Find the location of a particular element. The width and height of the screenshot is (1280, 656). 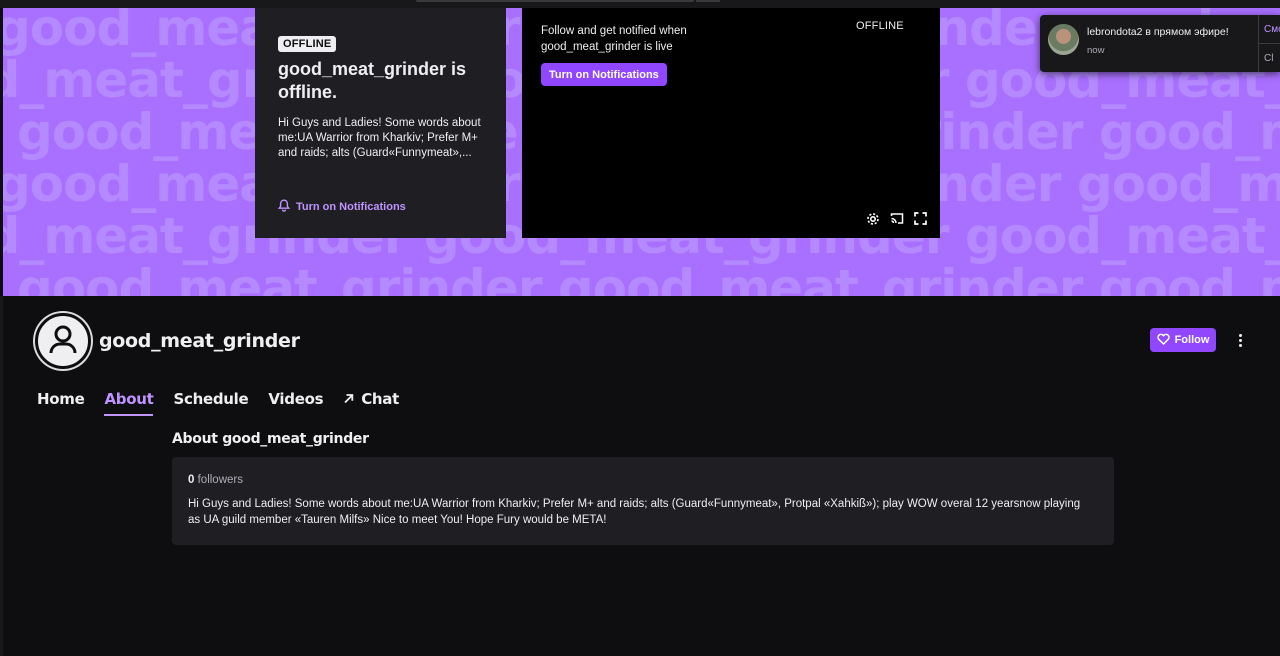

left-edge is located at coordinates (1, 476).